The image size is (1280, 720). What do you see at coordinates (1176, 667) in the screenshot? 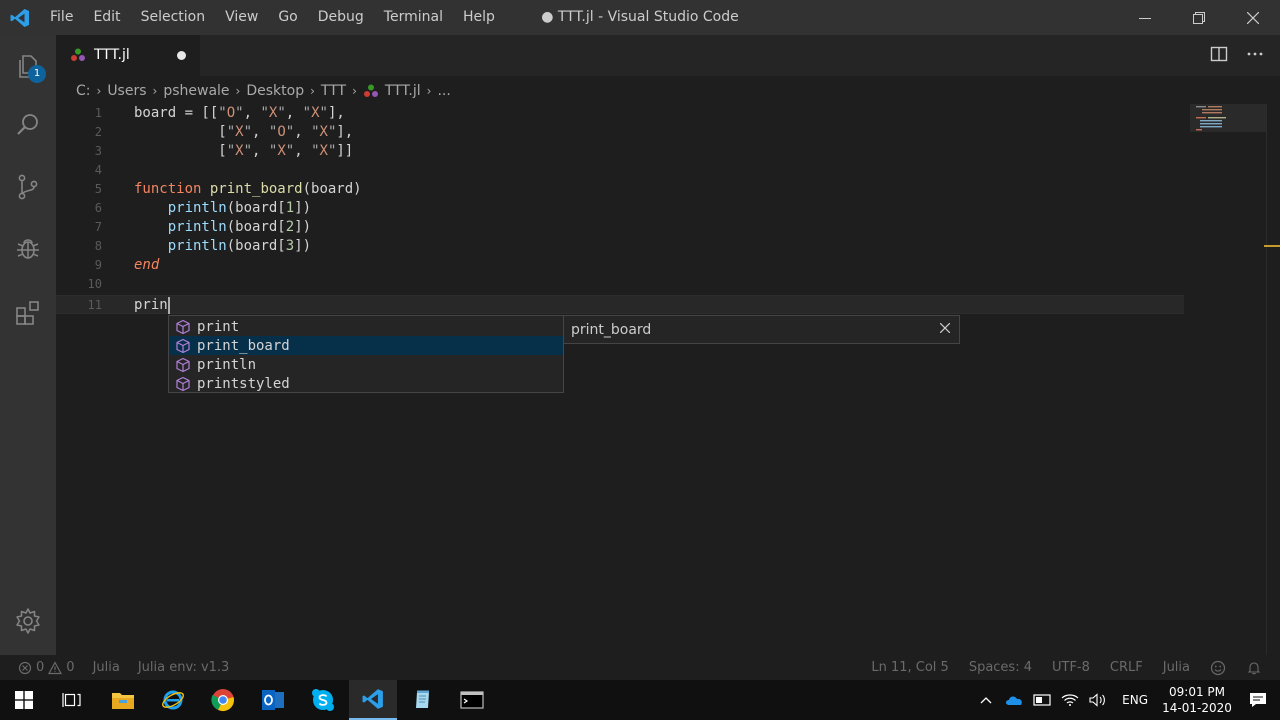
I see `language-mode: Julia` at bounding box center [1176, 667].